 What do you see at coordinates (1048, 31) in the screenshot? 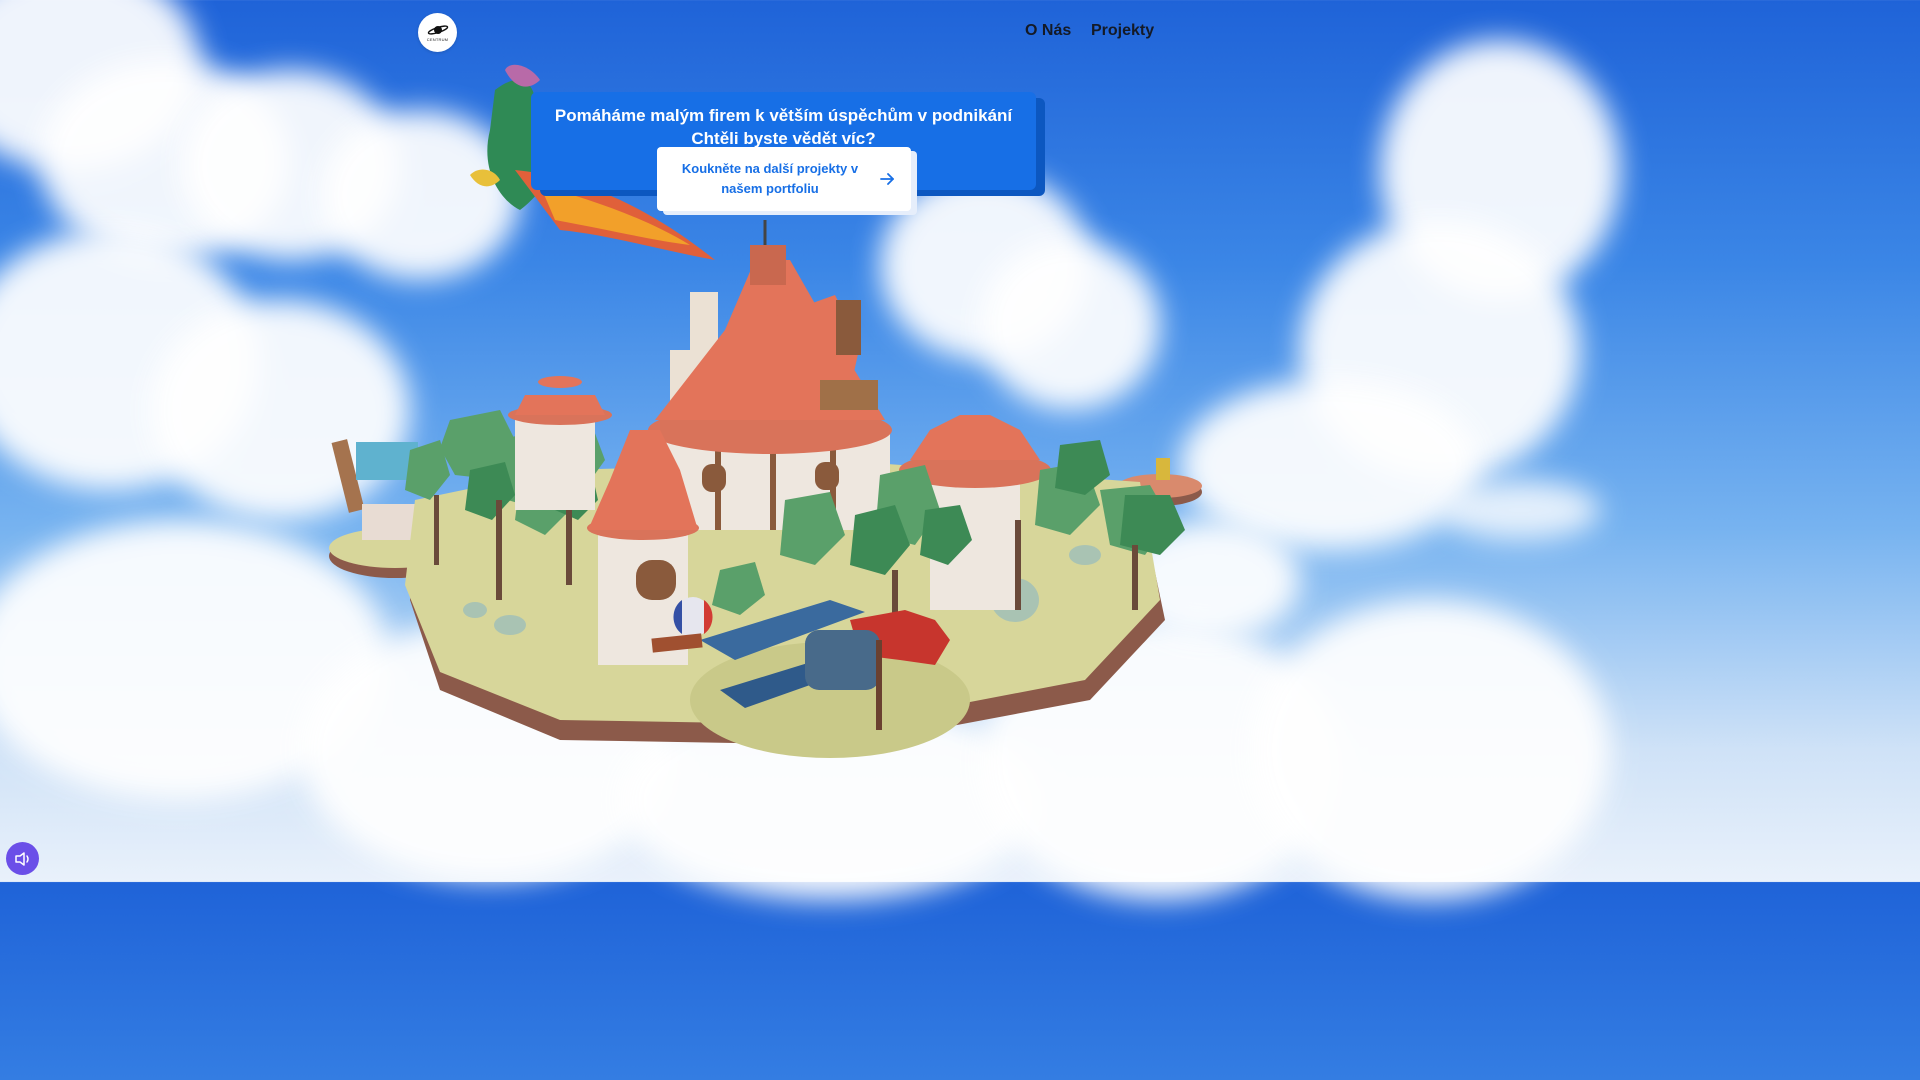
I see `nav-link-o-nas: O Nás` at bounding box center [1048, 31].